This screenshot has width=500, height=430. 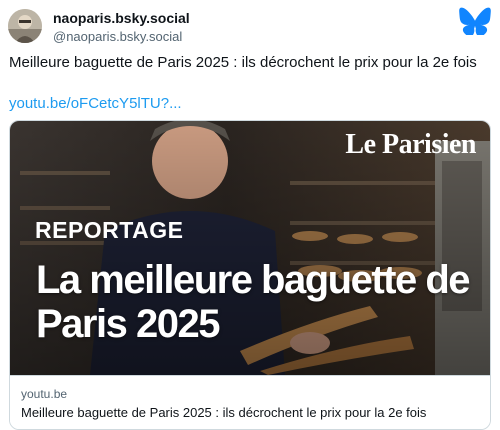 What do you see at coordinates (475, 22) in the screenshot?
I see `bluesky-butterfly-icon` at bounding box center [475, 22].